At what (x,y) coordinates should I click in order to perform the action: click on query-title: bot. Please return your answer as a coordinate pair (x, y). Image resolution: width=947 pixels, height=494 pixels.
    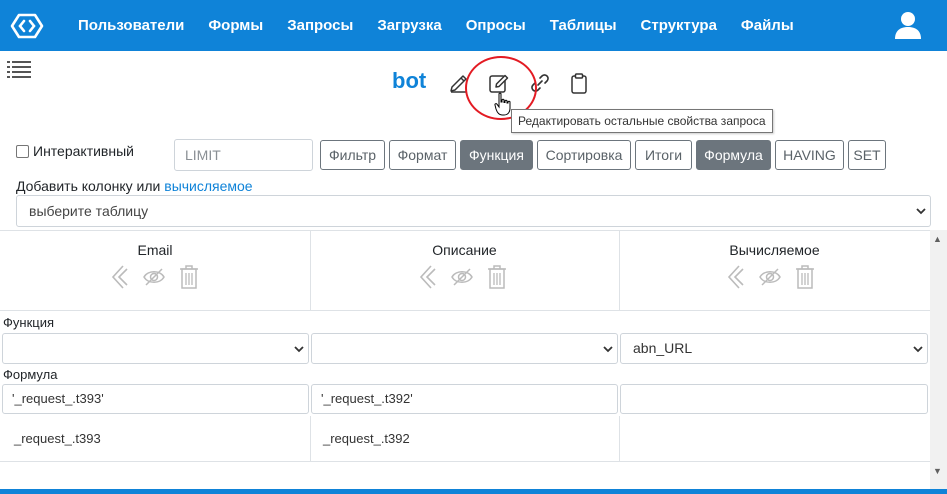
    Looking at the image, I should click on (409, 80).